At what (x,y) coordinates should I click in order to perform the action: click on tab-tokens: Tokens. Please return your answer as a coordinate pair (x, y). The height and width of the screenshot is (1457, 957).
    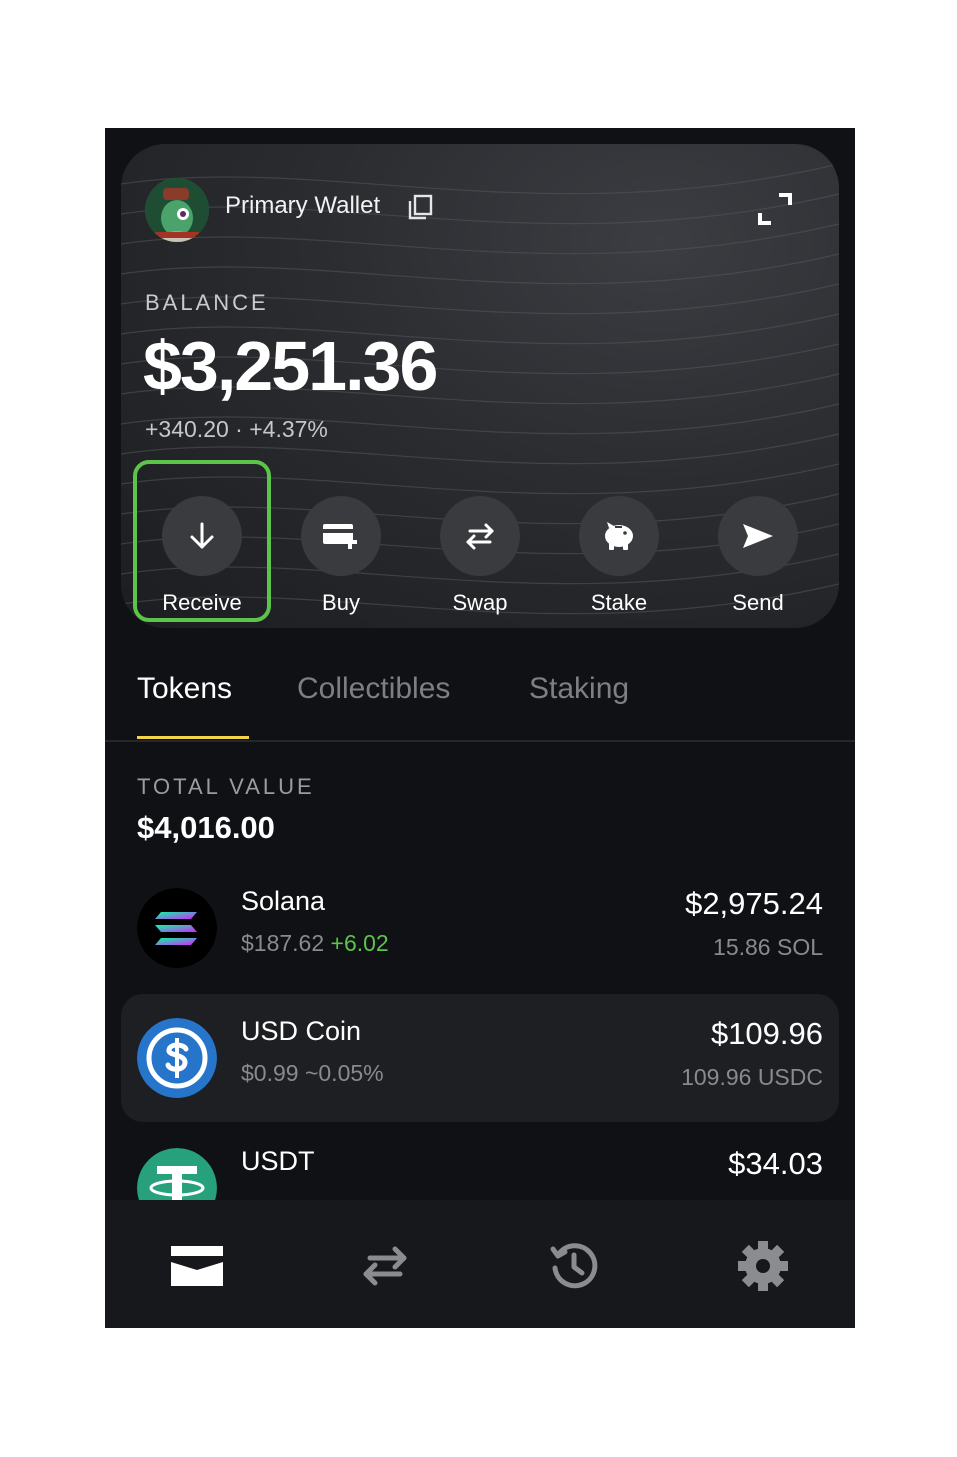
    Looking at the image, I should click on (184, 689).